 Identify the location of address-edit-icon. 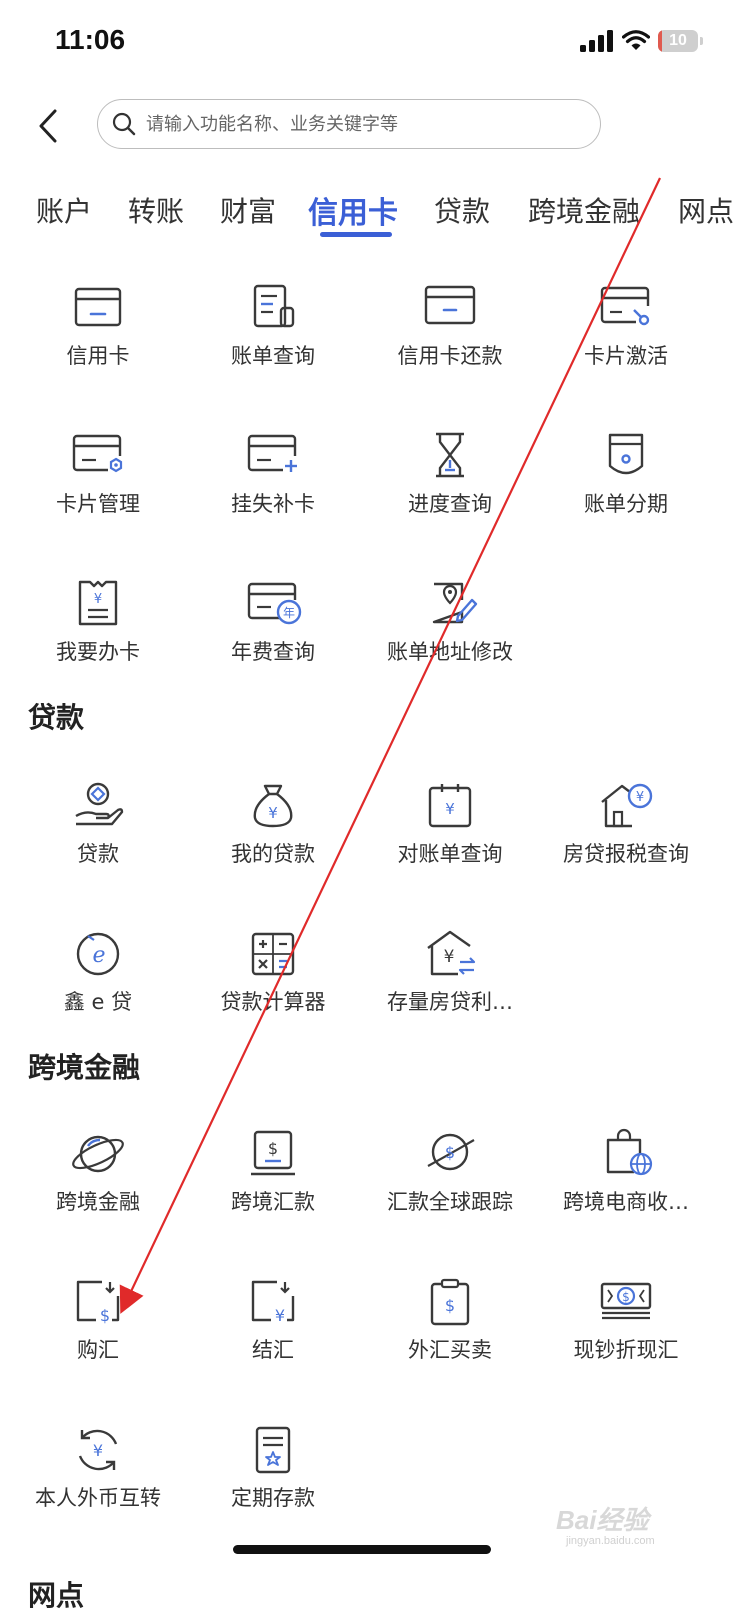
(455, 603).